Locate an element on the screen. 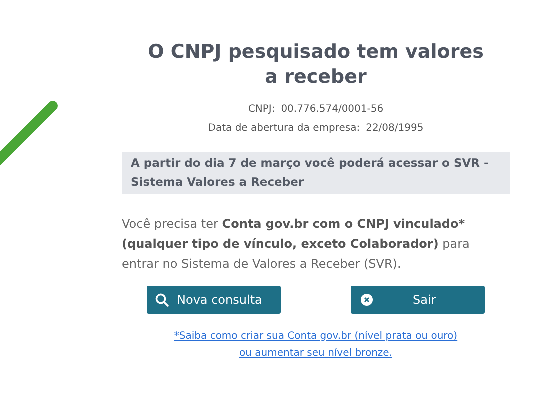 This screenshot has width=560, height=404. new-search-button: Nova consulta is located at coordinates (214, 300).